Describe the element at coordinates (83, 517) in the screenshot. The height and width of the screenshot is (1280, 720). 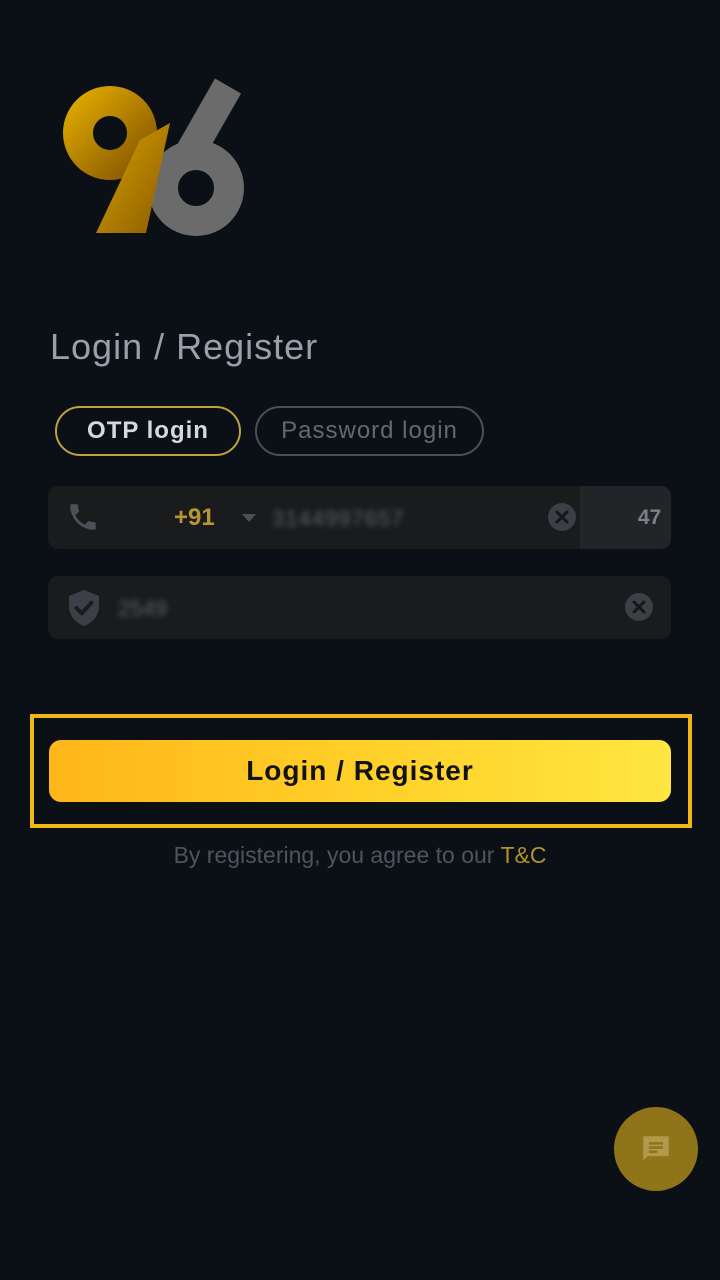
I see `phone-icon` at that location.